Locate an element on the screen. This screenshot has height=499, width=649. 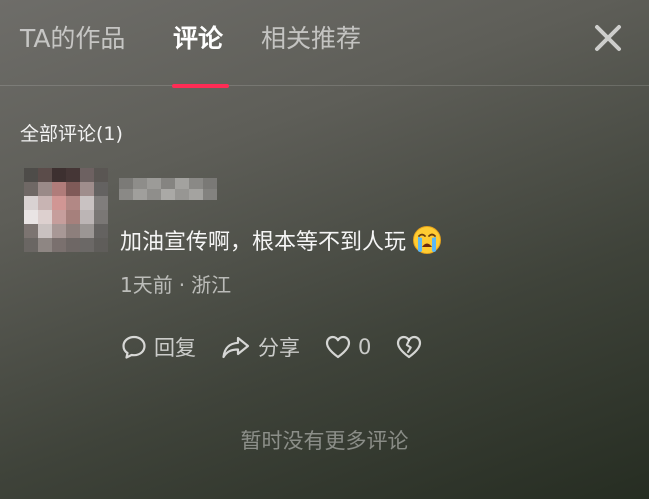
comment-location: 浙江 is located at coordinates (211, 285).